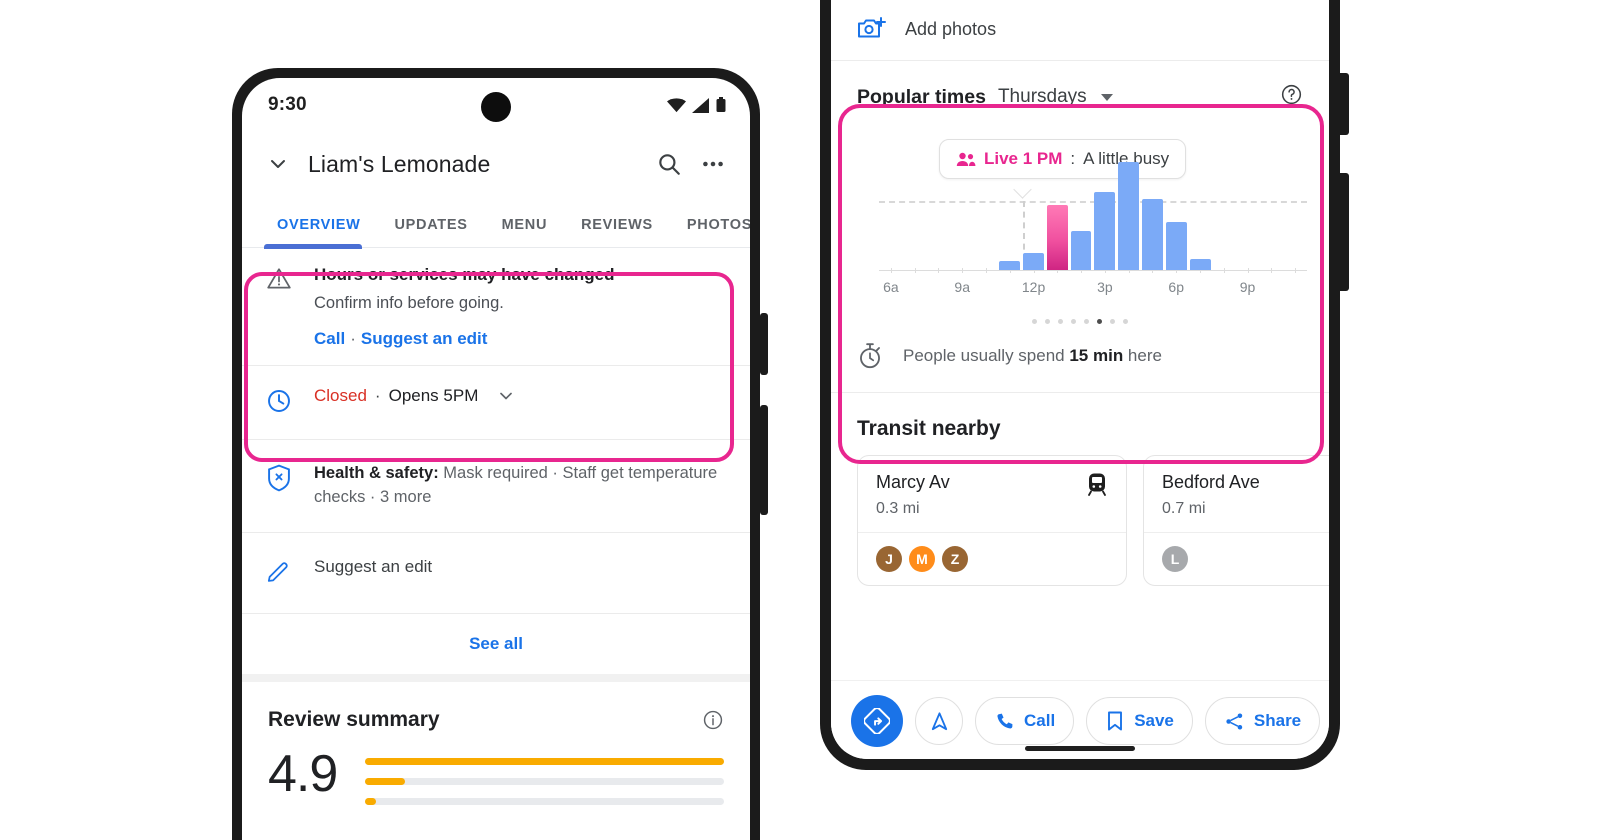 The width and height of the screenshot is (1600, 840). I want to click on share-icon, so click(1234, 721).